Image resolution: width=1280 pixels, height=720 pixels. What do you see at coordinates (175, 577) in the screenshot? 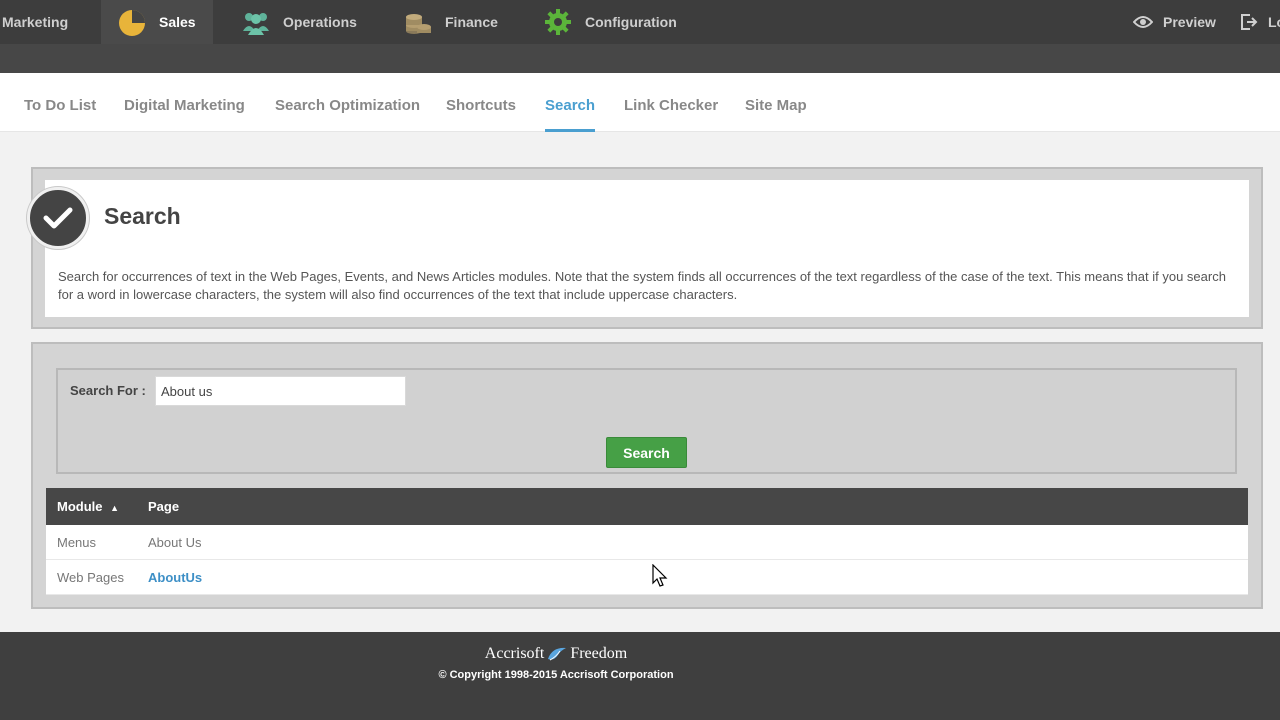
I see `row-page-link: AboutUs` at bounding box center [175, 577].